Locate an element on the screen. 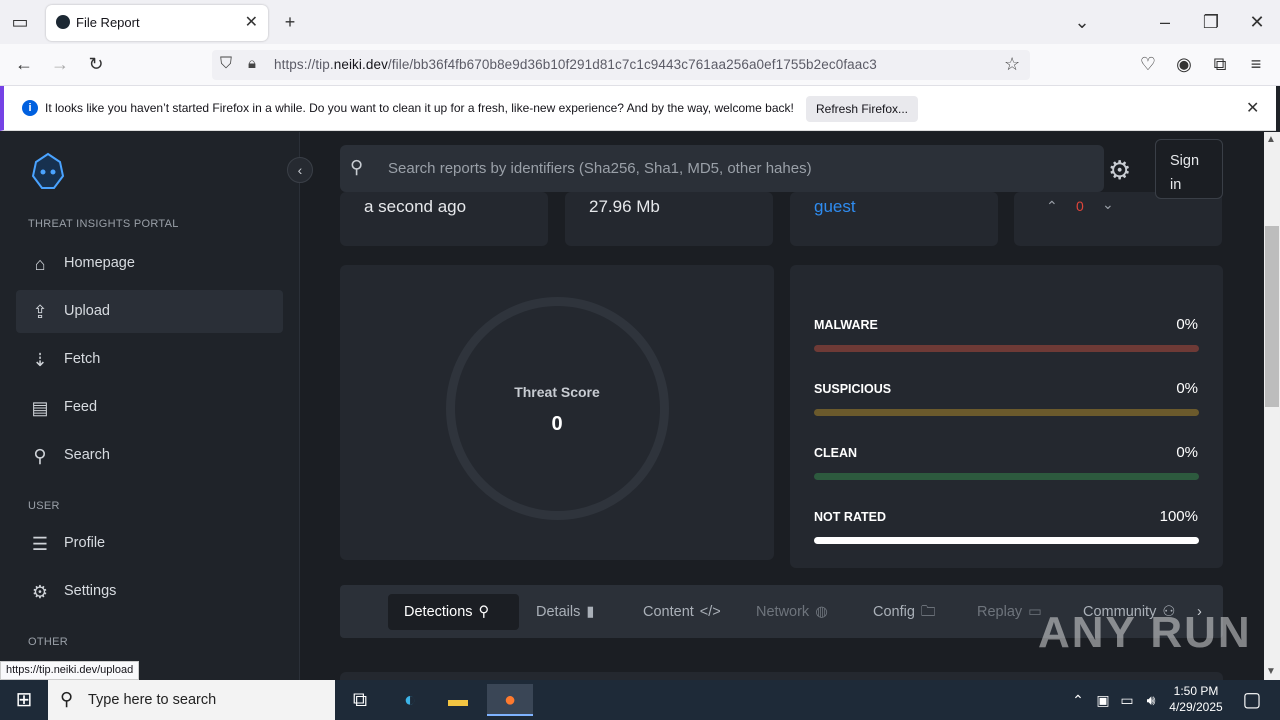  tab-detections: Detections ⚲ is located at coordinates (453, 612).